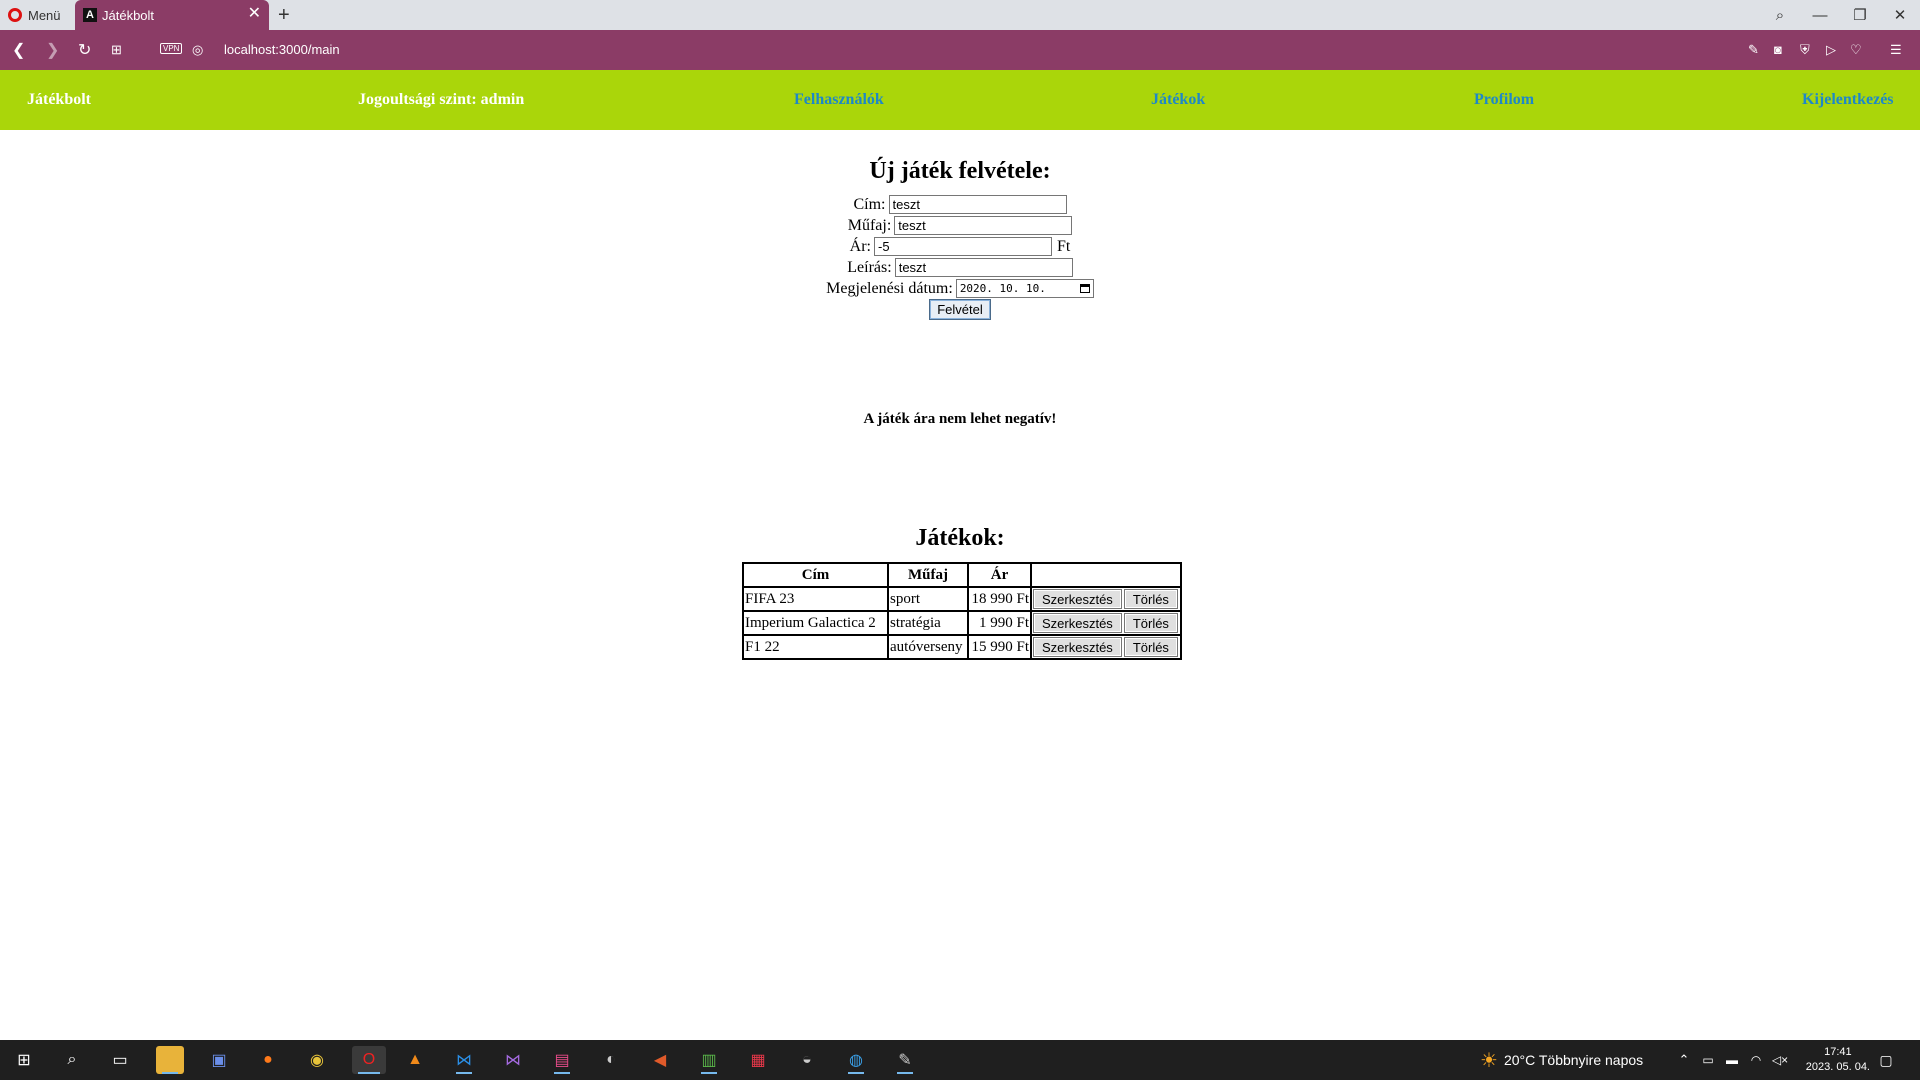 The height and width of the screenshot is (1080, 1920). Describe the element at coordinates (44, 15) in the screenshot. I see `browser-menu-label: Menü` at that location.